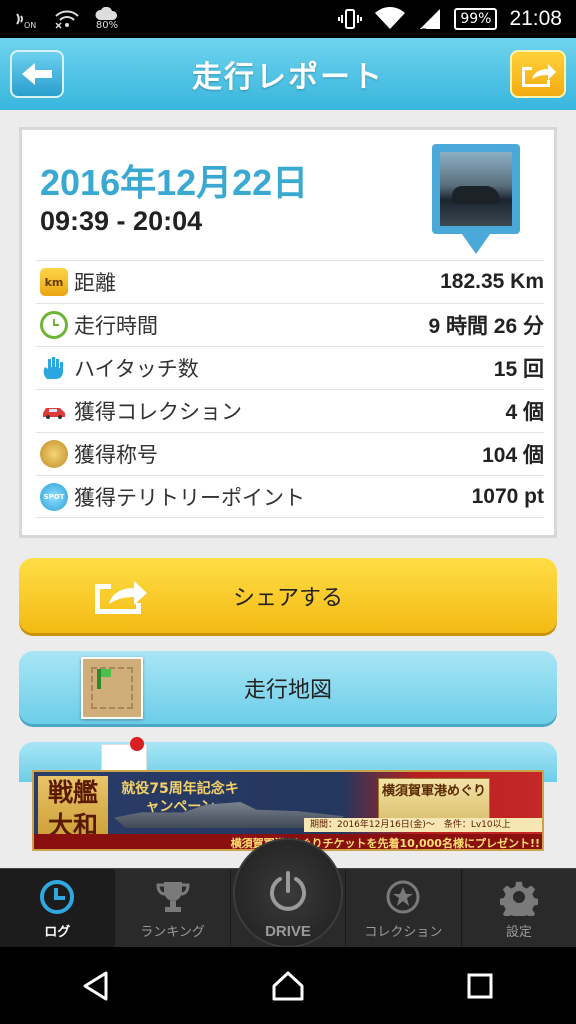 This screenshot has width=576, height=1024. I want to click on report-date: 2016年12月22日, so click(174, 182).